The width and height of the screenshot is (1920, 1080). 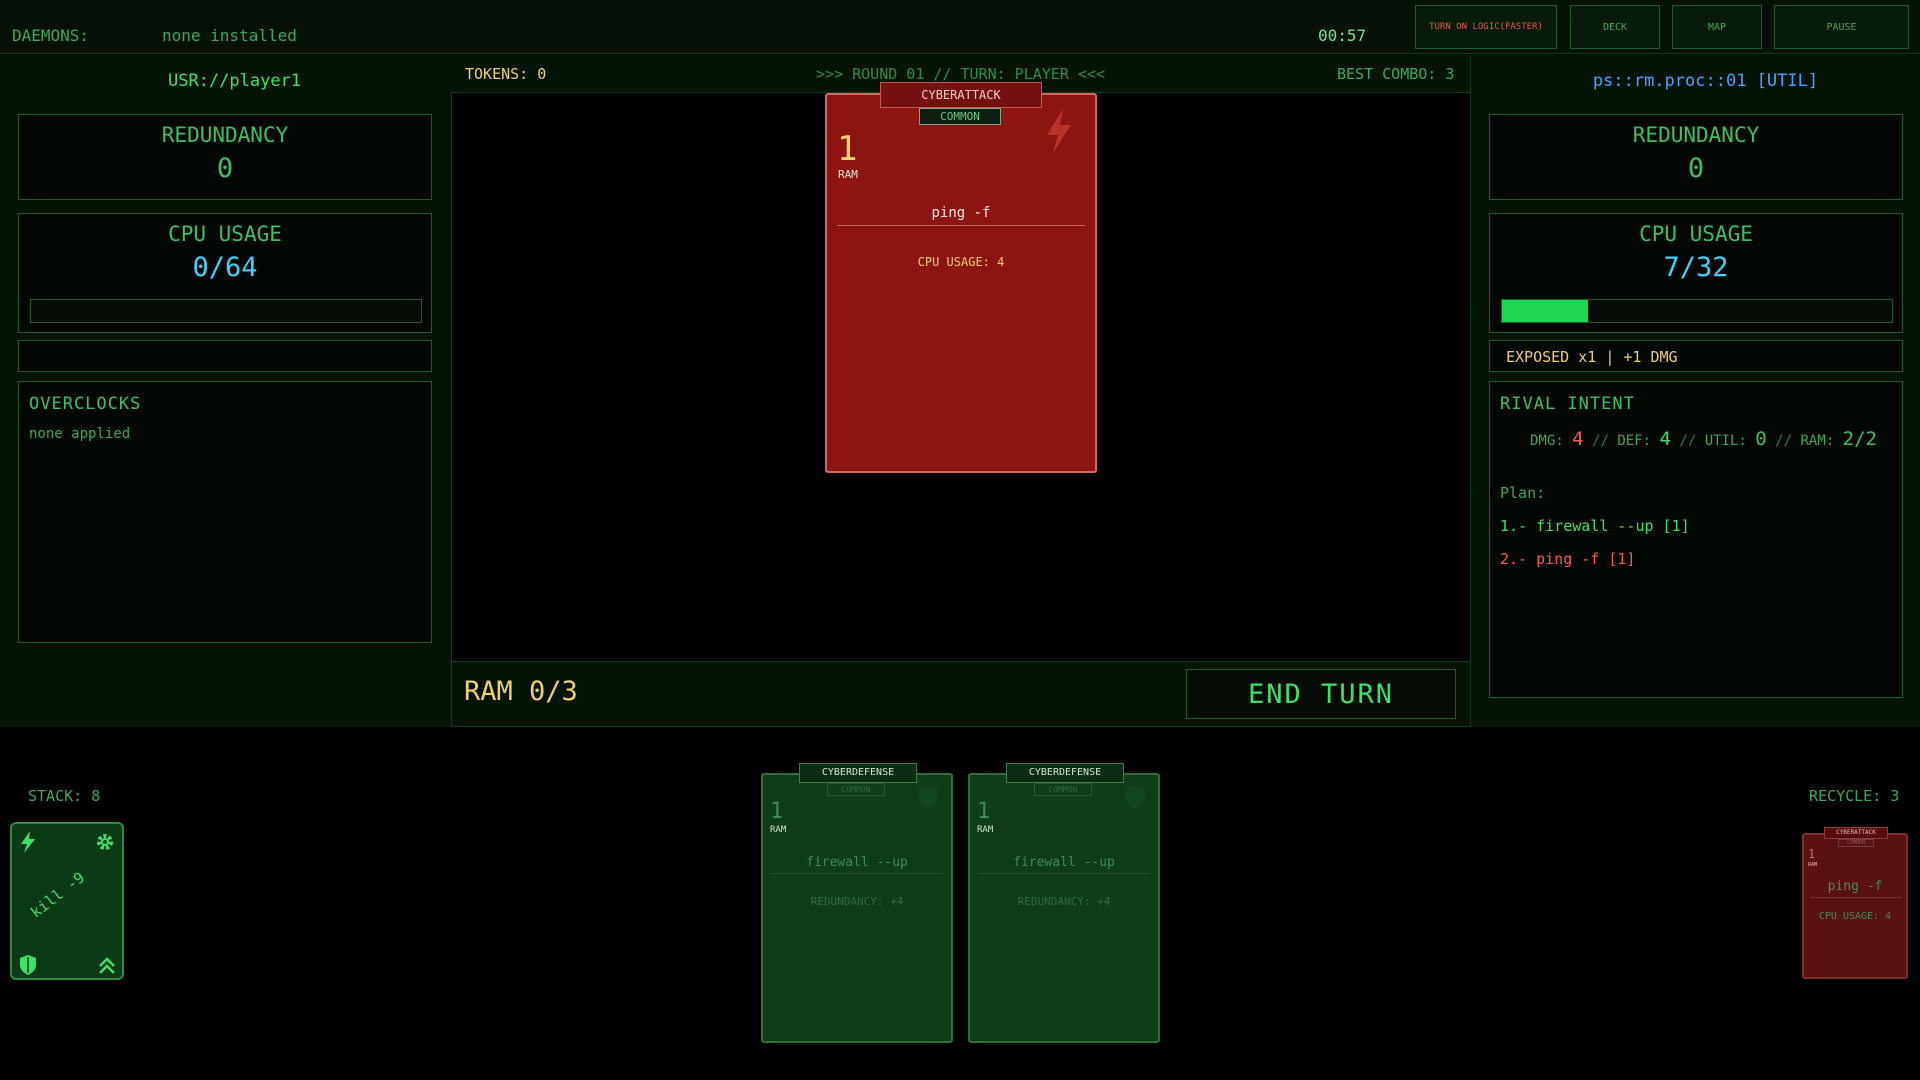 I want to click on best-combo: BEST COMBO: 3, so click(x=1396, y=74).